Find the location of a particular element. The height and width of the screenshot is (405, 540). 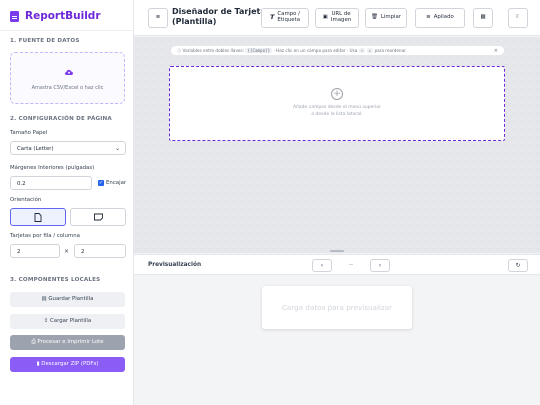

page-indicator: -- is located at coordinates (351, 265).